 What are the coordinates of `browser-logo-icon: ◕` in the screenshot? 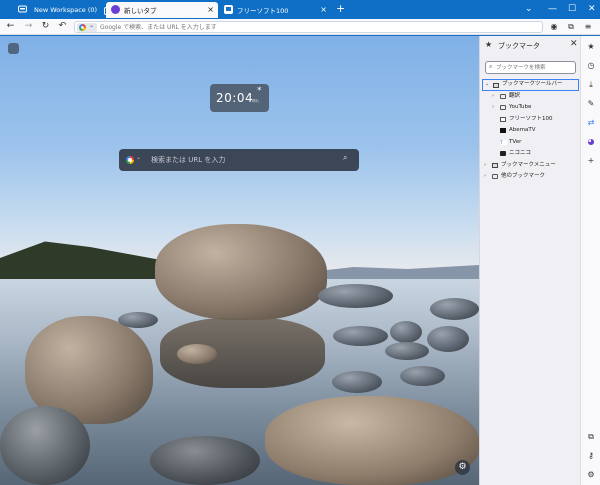 It's located at (591, 142).